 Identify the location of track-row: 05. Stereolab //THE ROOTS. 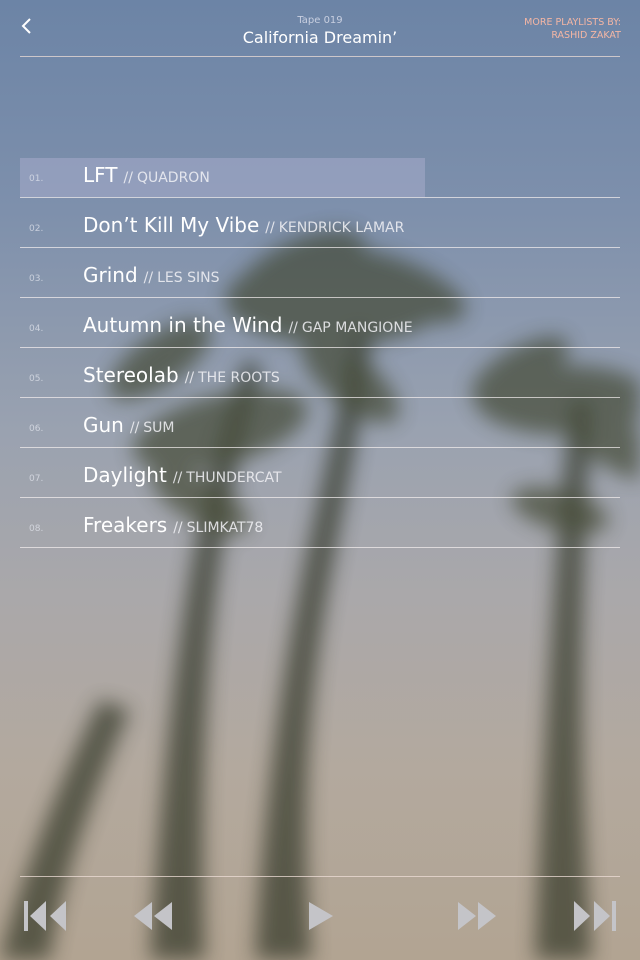
(320, 373).